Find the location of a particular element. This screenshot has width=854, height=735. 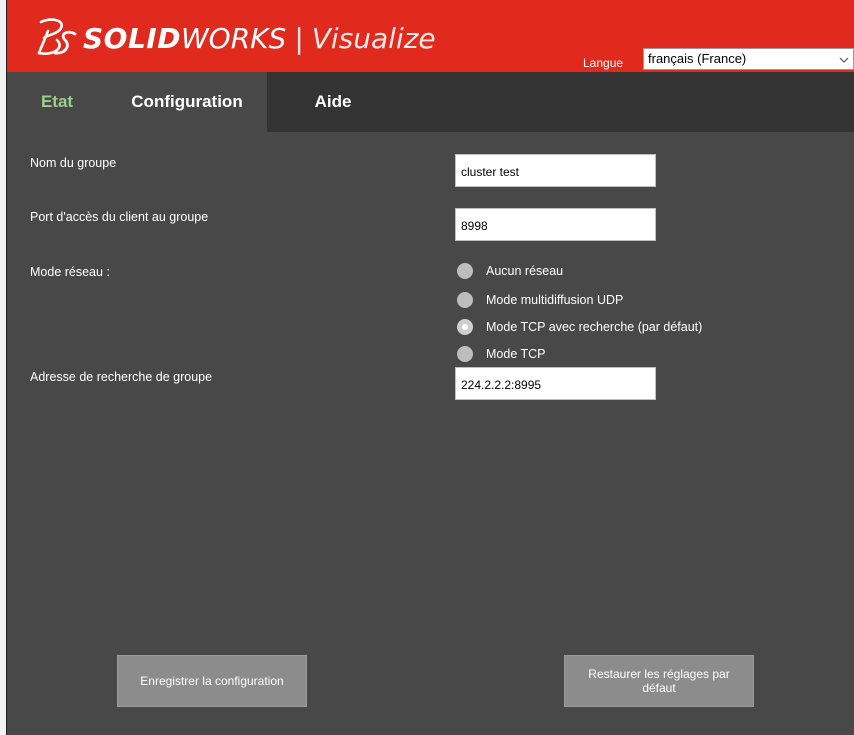

language-label: Langue is located at coordinates (603, 63).